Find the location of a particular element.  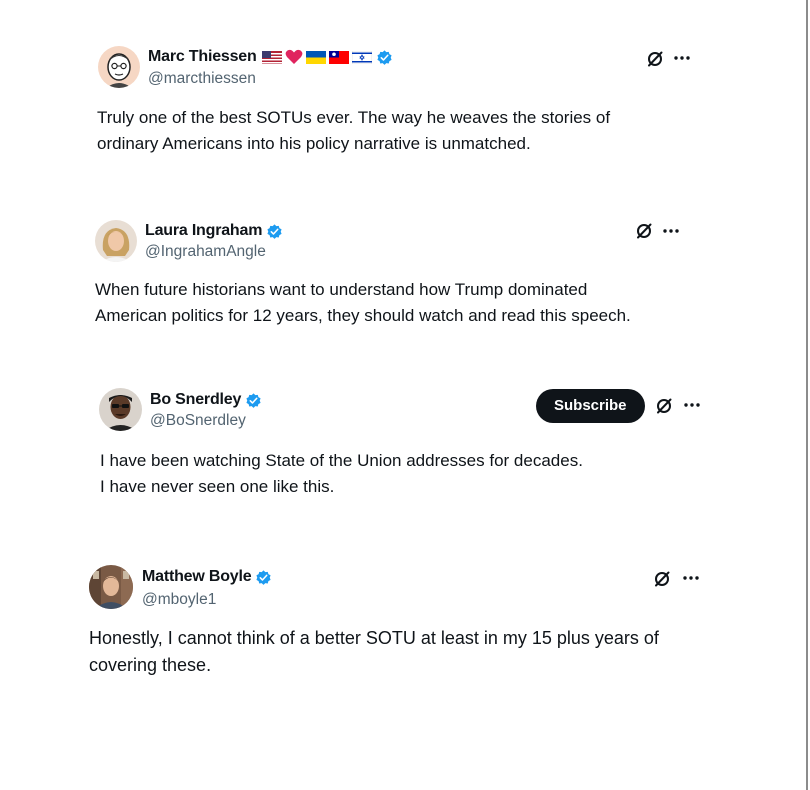

taiwan-flag-icon is located at coordinates (338, 57).